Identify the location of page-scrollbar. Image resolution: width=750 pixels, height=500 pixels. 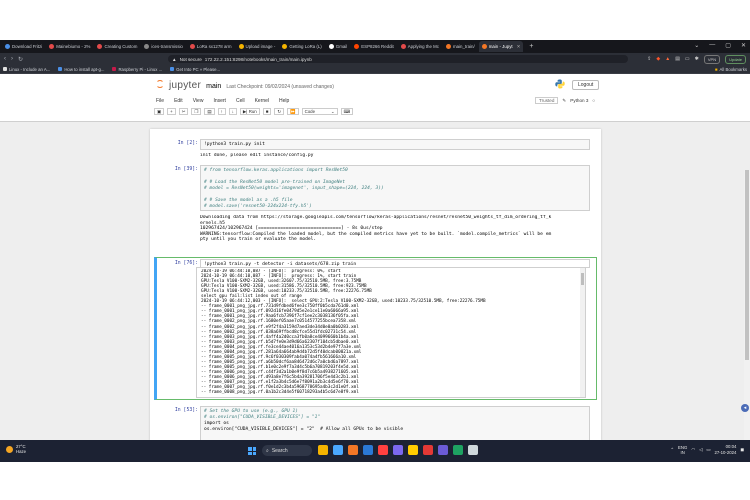
(747, 305).